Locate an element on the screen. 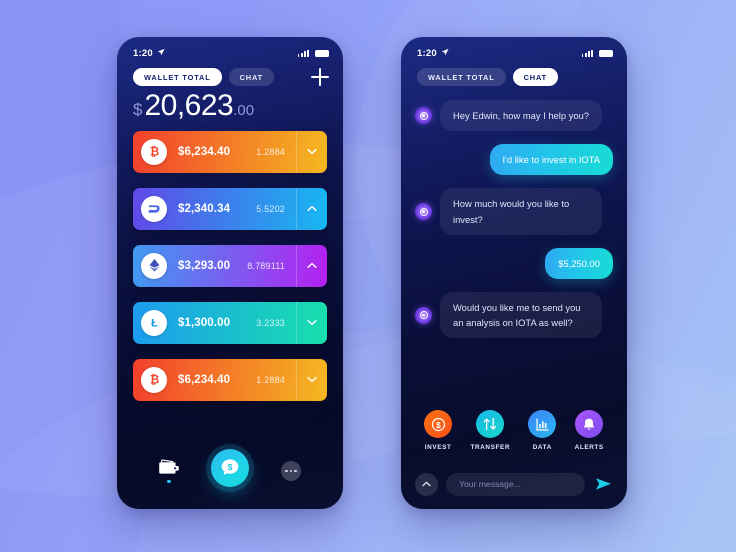 This screenshot has width=736, height=552. nav-item-more is located at coordinates (291, 471).